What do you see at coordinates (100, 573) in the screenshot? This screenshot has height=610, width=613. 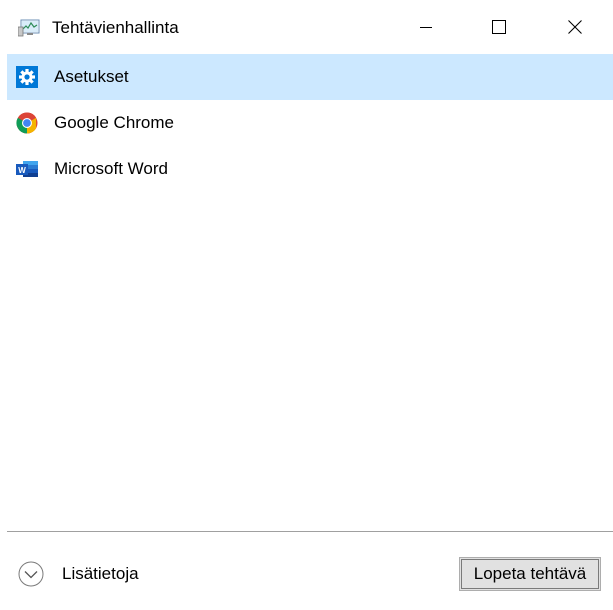 I see `more-details-label: Lisätietoja` at bounding box center [100, 573].